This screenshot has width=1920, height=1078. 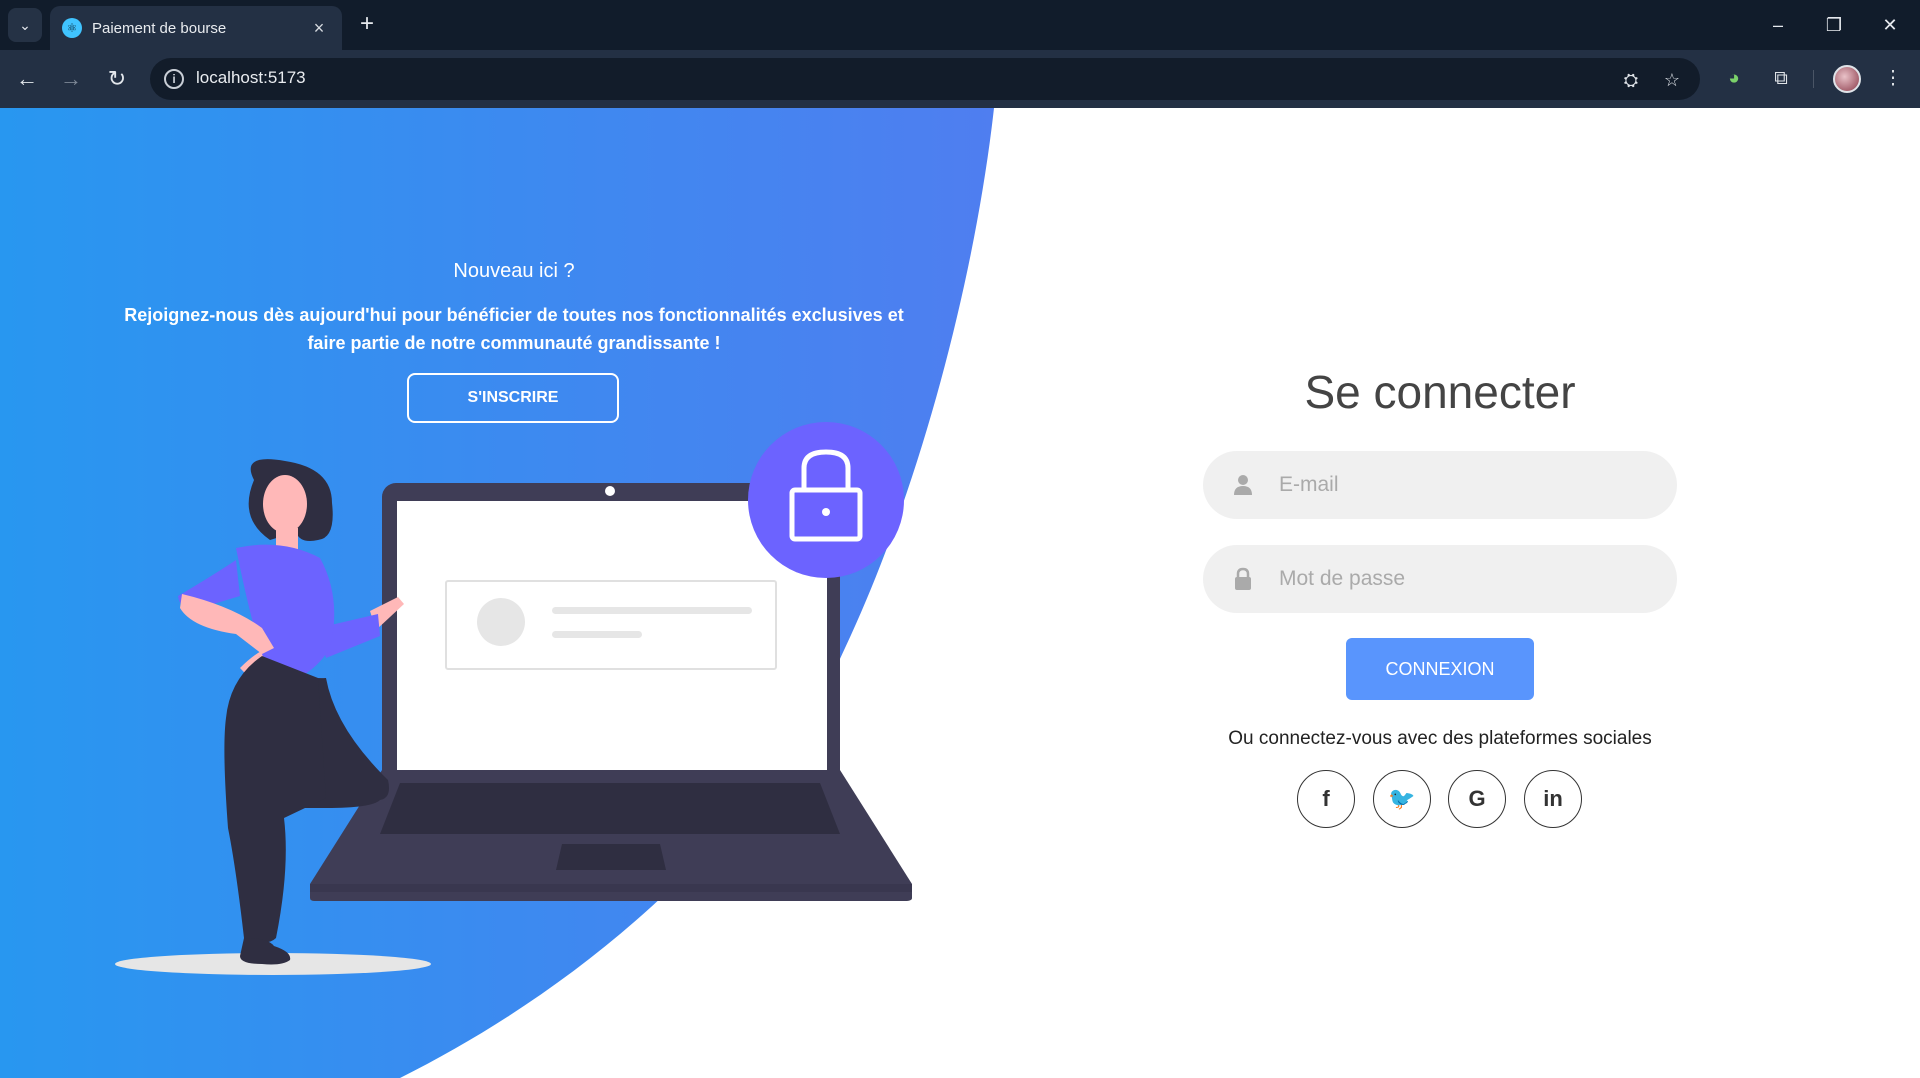 What do you see at coordinates (1781, 79) in the screenshot?
I see `puzzle-icon: ⧉` at bounding box center [1781, 79].